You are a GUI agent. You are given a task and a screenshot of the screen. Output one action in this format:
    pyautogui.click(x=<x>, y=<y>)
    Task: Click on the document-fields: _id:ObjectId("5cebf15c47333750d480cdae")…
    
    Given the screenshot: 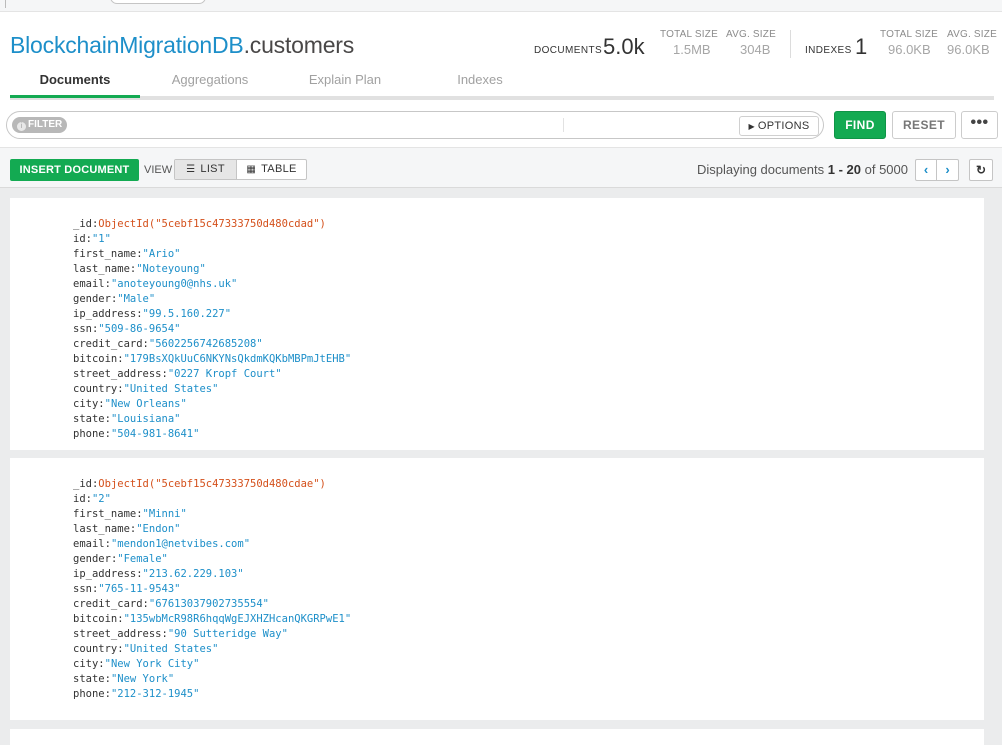 What is the action you would take?
    pyautogui.click(x=212, y=589)
    